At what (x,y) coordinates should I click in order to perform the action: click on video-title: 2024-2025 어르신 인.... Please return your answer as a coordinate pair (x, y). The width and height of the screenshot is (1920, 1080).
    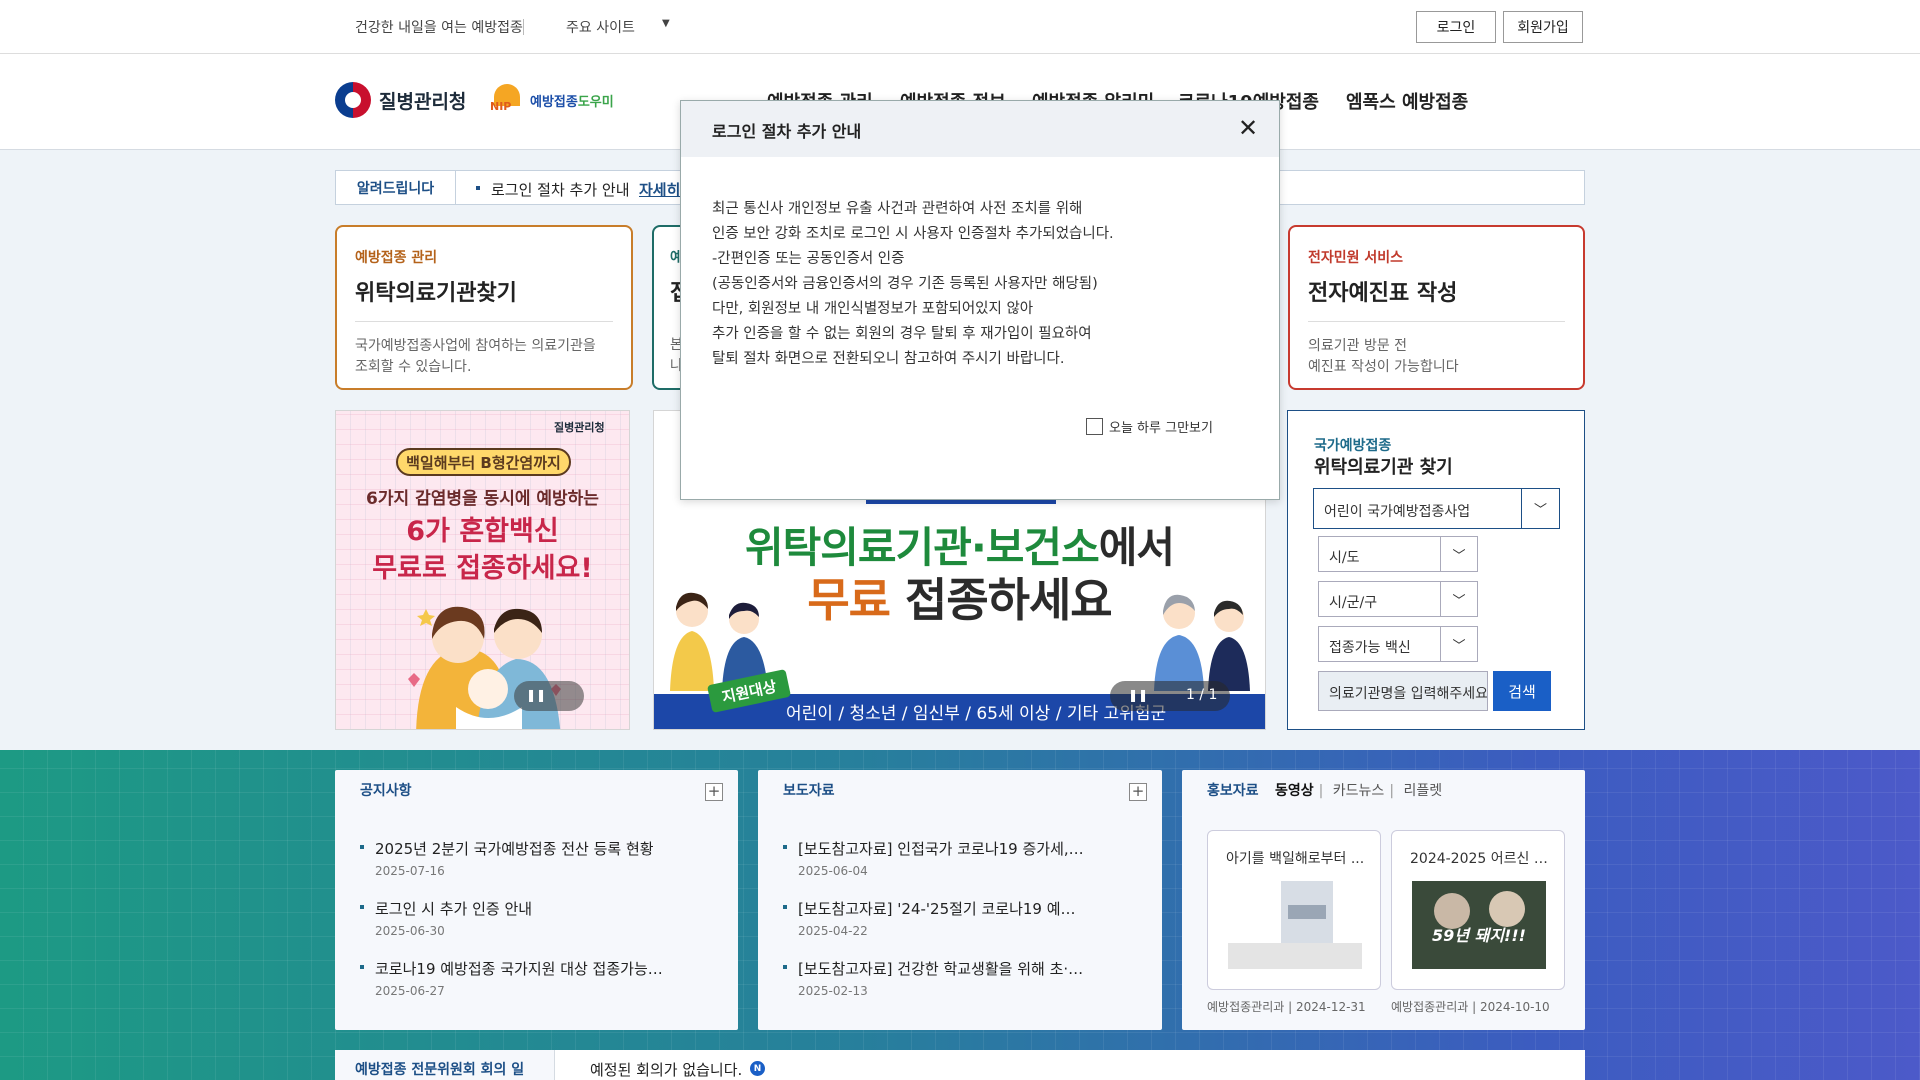
    Looking at the image, I should click on (1480, 859).